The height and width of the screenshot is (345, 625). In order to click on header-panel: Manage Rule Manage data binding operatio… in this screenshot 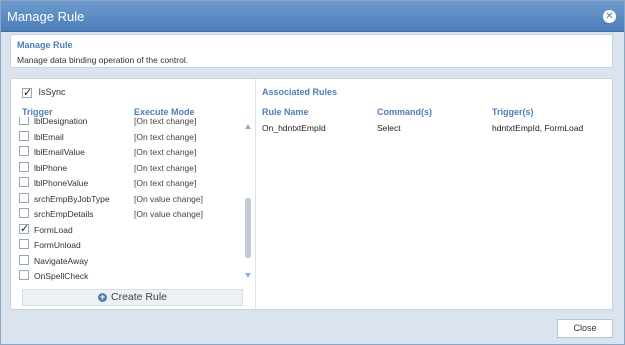, I will do `click(311, 51)`.